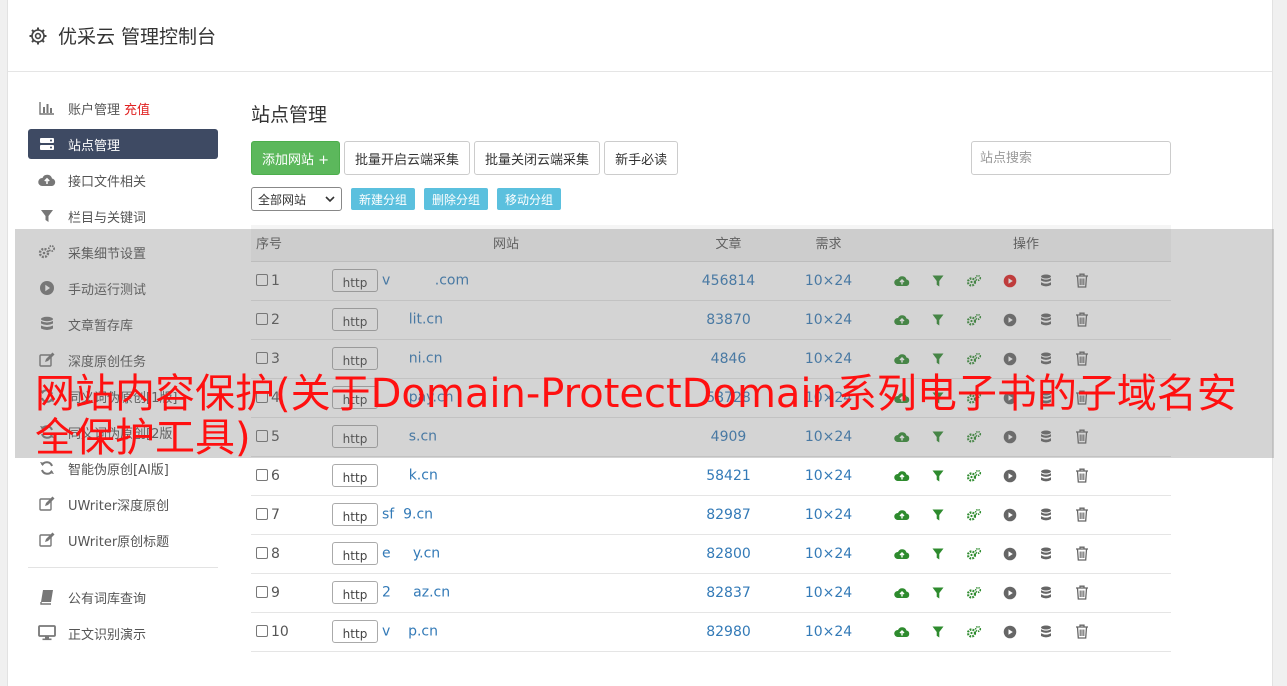  What do you see at coordinates (410, 476) in the screenshot?
I see `site-domain-link: k.cn` at bounding box center [410, 476].